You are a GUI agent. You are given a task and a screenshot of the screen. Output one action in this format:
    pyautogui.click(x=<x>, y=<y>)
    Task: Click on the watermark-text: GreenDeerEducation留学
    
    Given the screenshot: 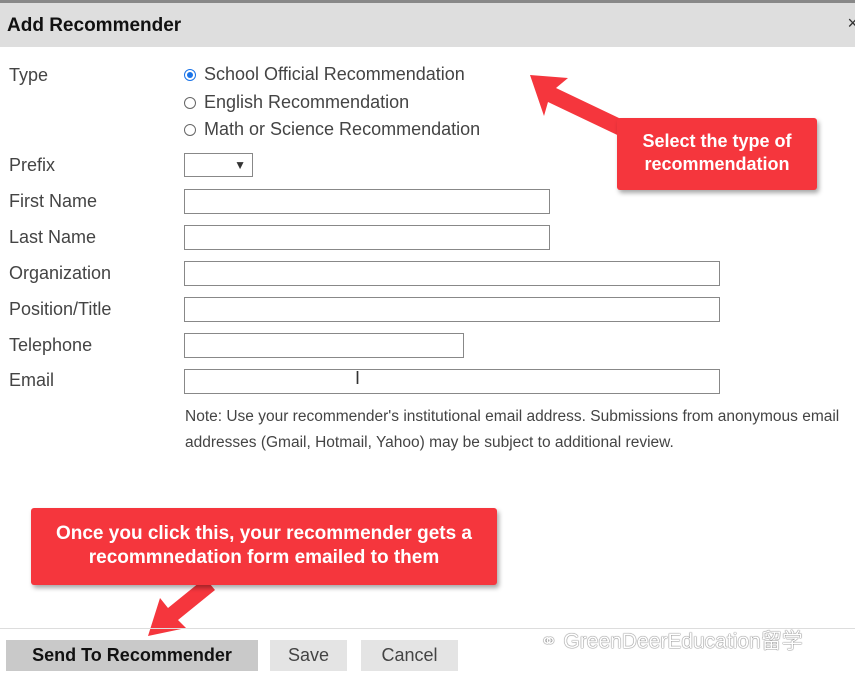 What is the action you would take?
    pyautogui.click(x=683, y=641)
    